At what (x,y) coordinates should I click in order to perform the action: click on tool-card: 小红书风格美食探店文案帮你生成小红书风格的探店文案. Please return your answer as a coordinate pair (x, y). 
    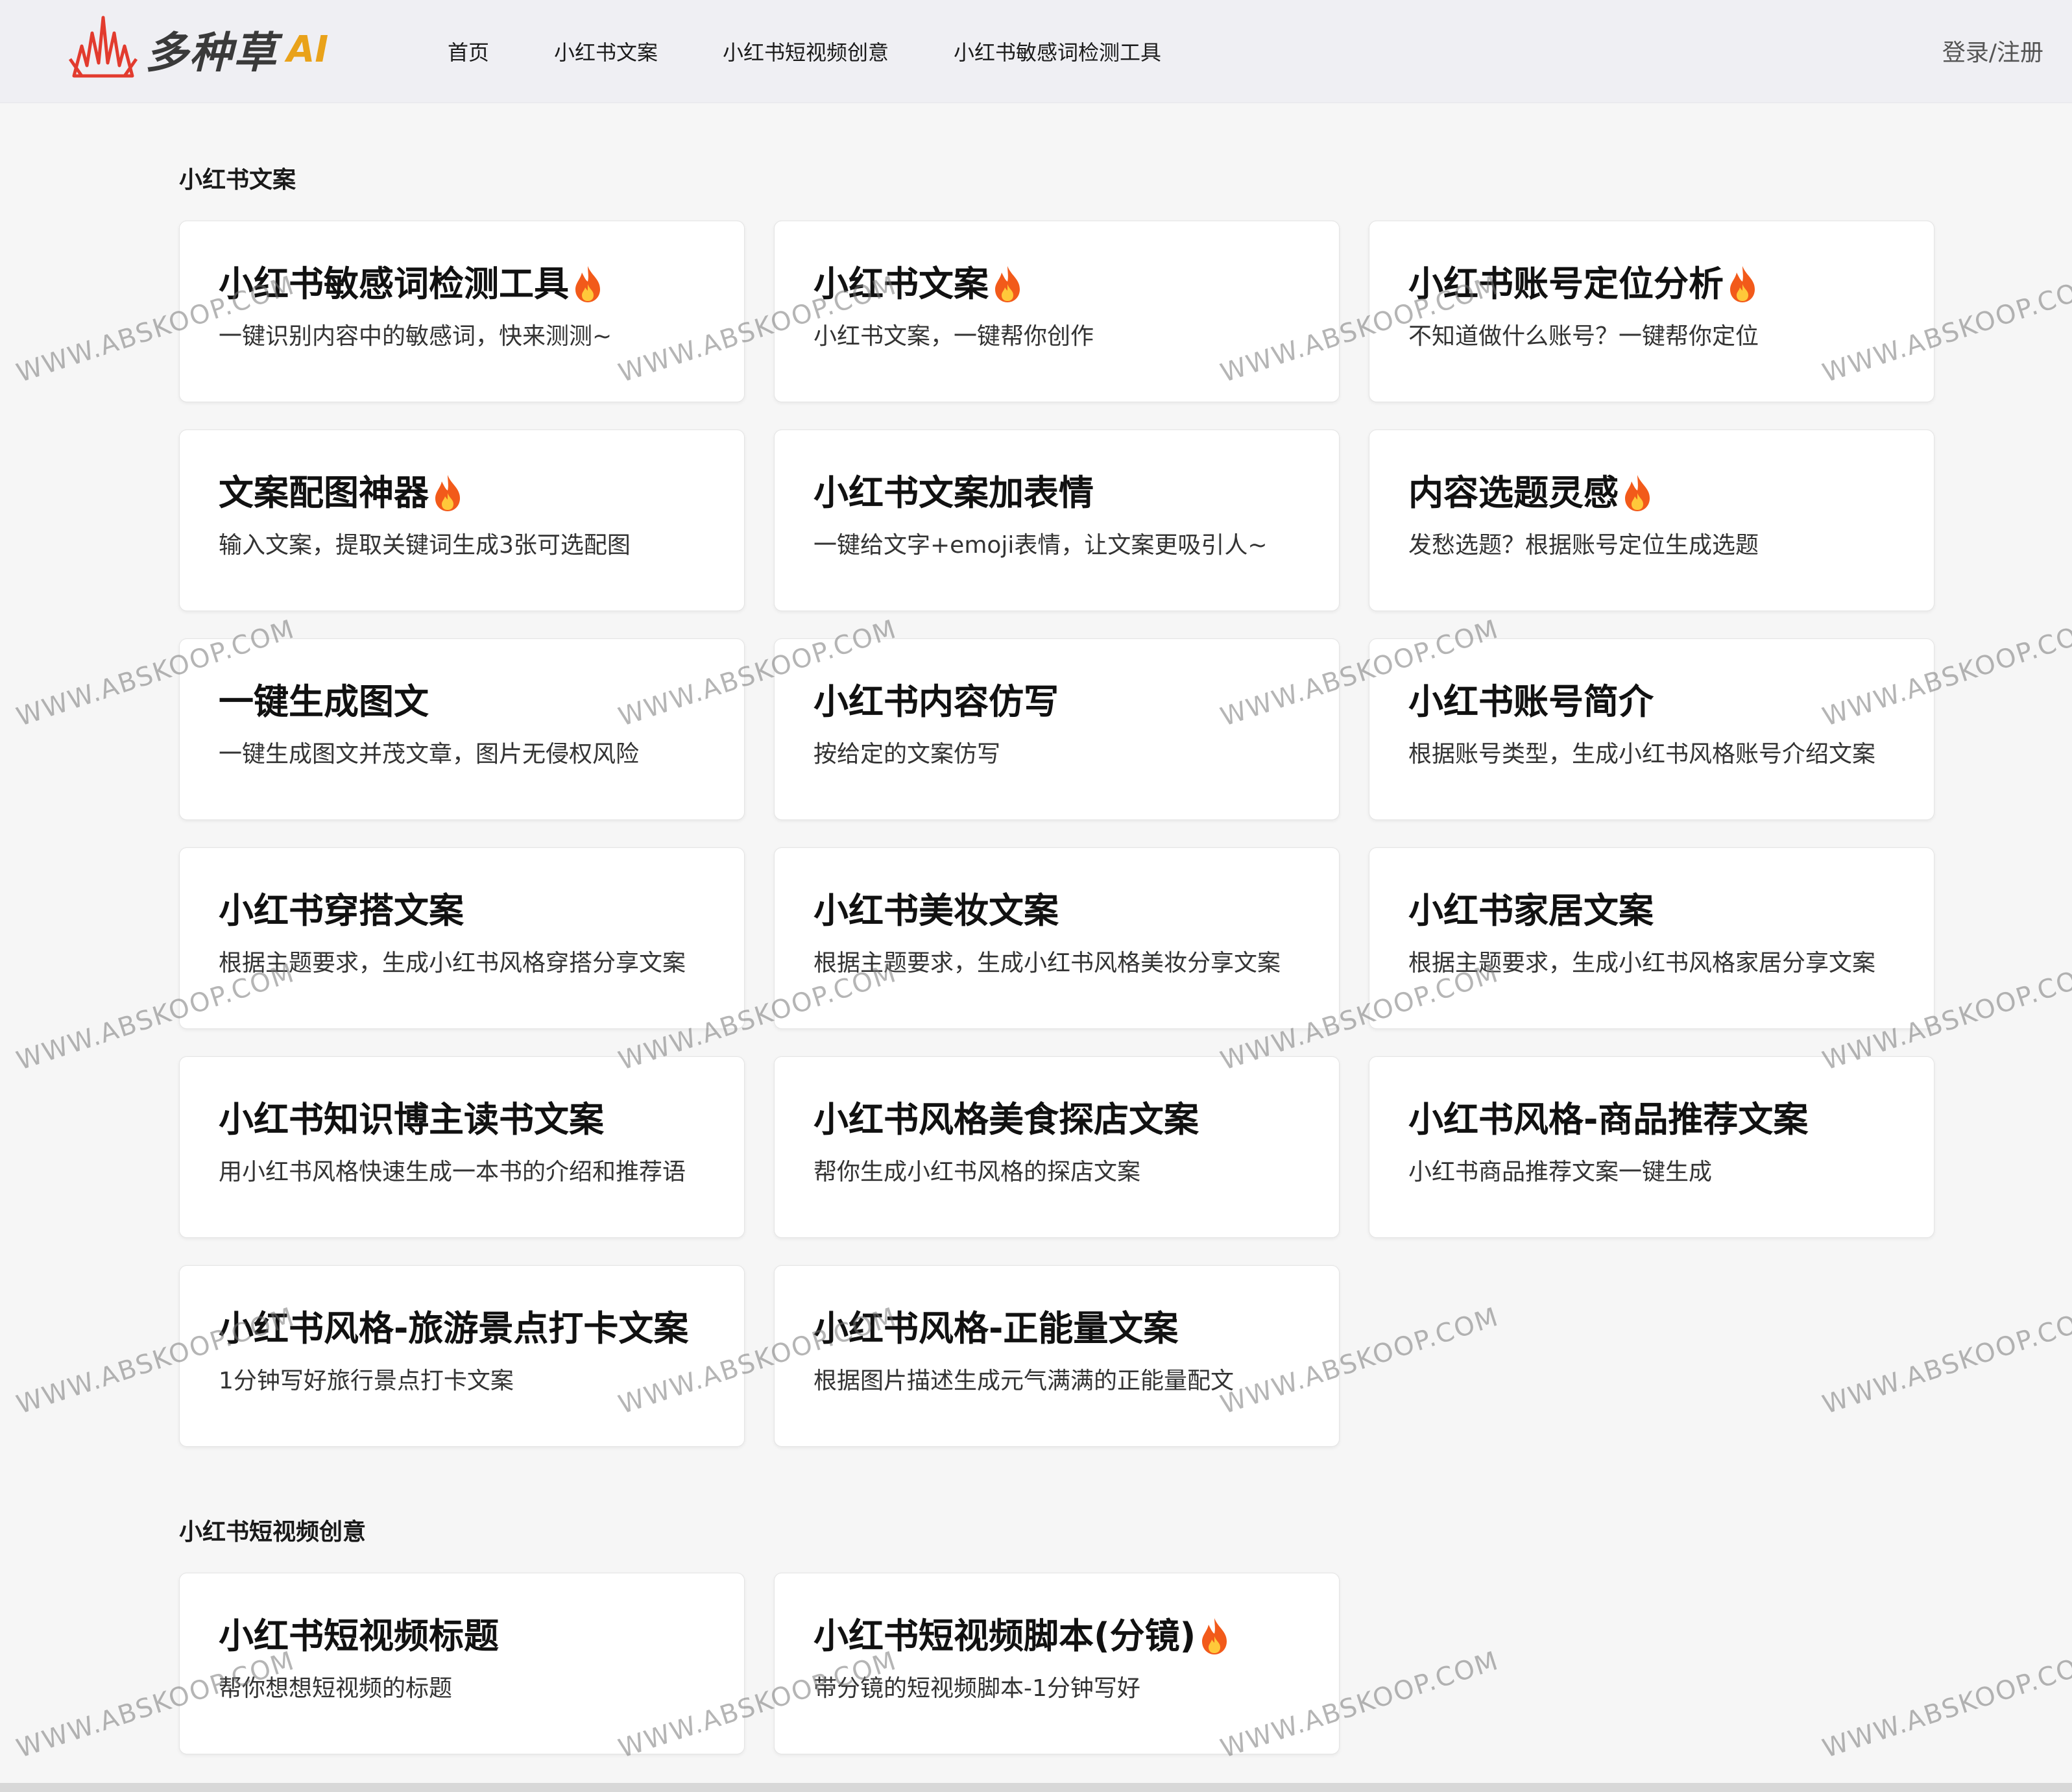
    Looking at the image, I should click on (1057, 1147).